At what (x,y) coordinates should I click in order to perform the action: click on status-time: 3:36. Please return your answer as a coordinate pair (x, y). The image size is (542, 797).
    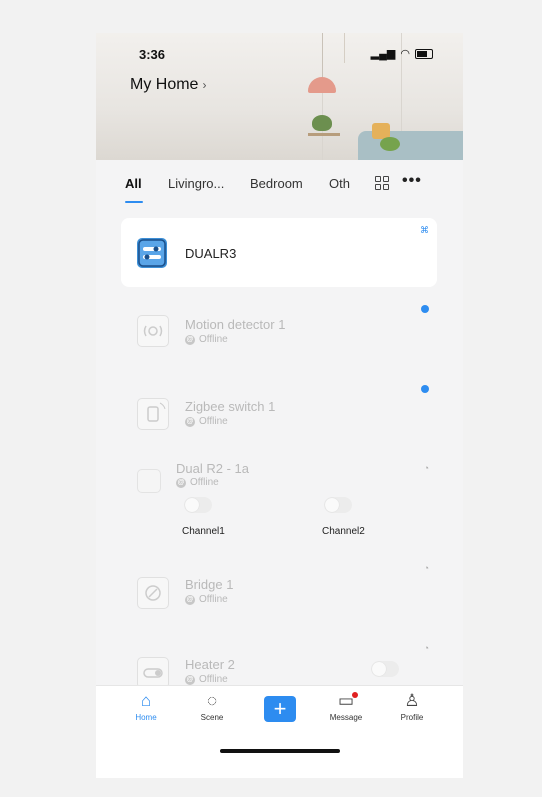
    Looking at the image, I should click on (152, 54).